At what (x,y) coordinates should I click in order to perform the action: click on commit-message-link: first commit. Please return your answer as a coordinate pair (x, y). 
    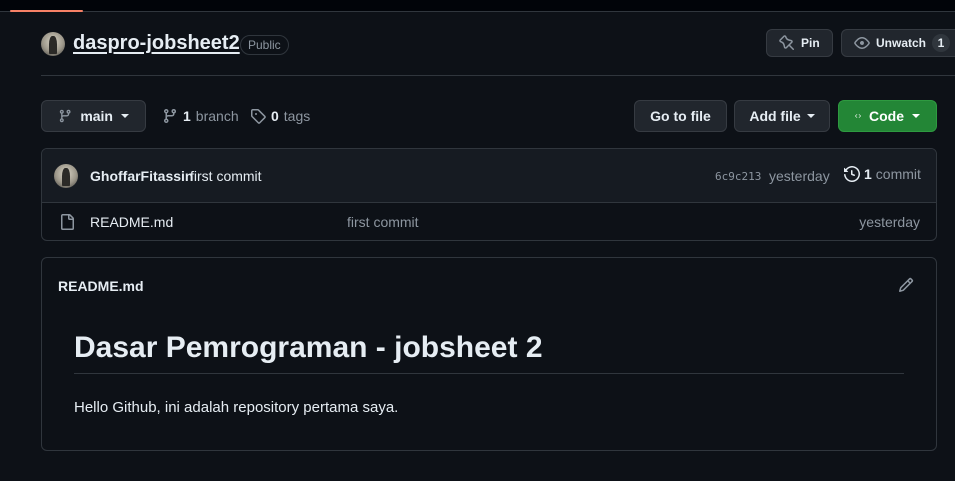
    Looking at the image, I should click on (226, 176).